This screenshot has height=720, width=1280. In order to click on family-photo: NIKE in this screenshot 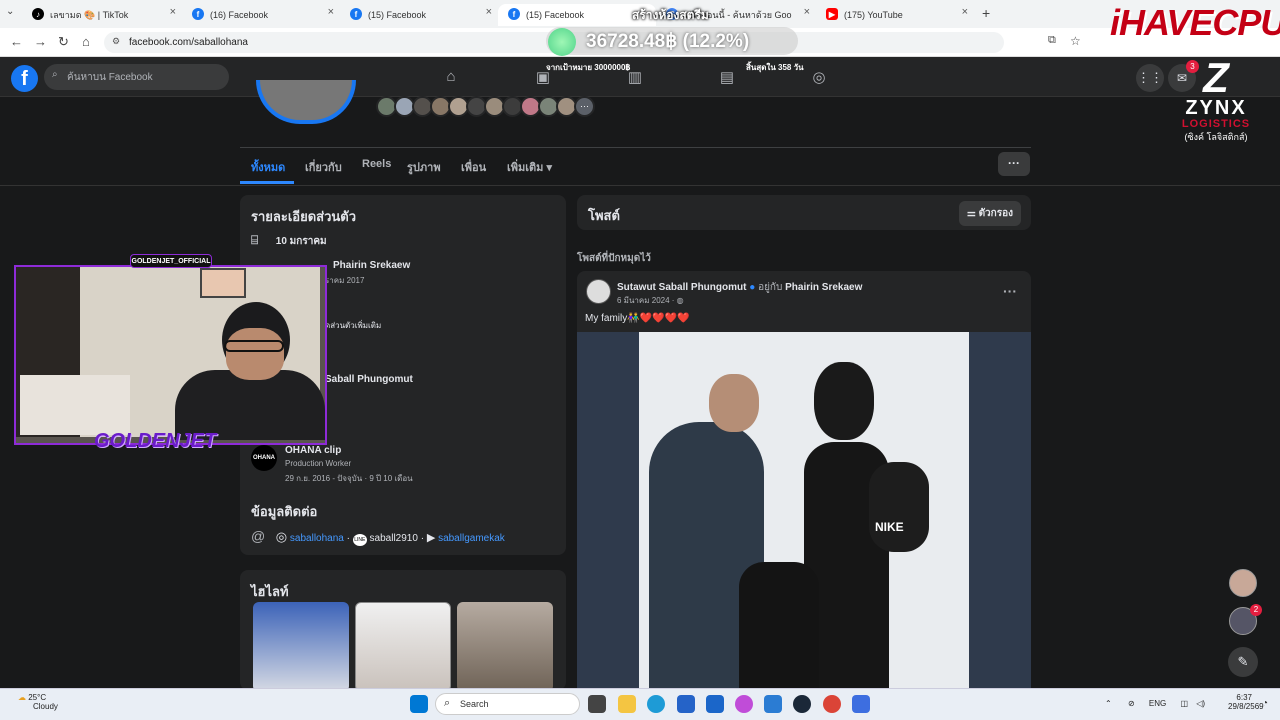, I will do `click(804, 511)`.